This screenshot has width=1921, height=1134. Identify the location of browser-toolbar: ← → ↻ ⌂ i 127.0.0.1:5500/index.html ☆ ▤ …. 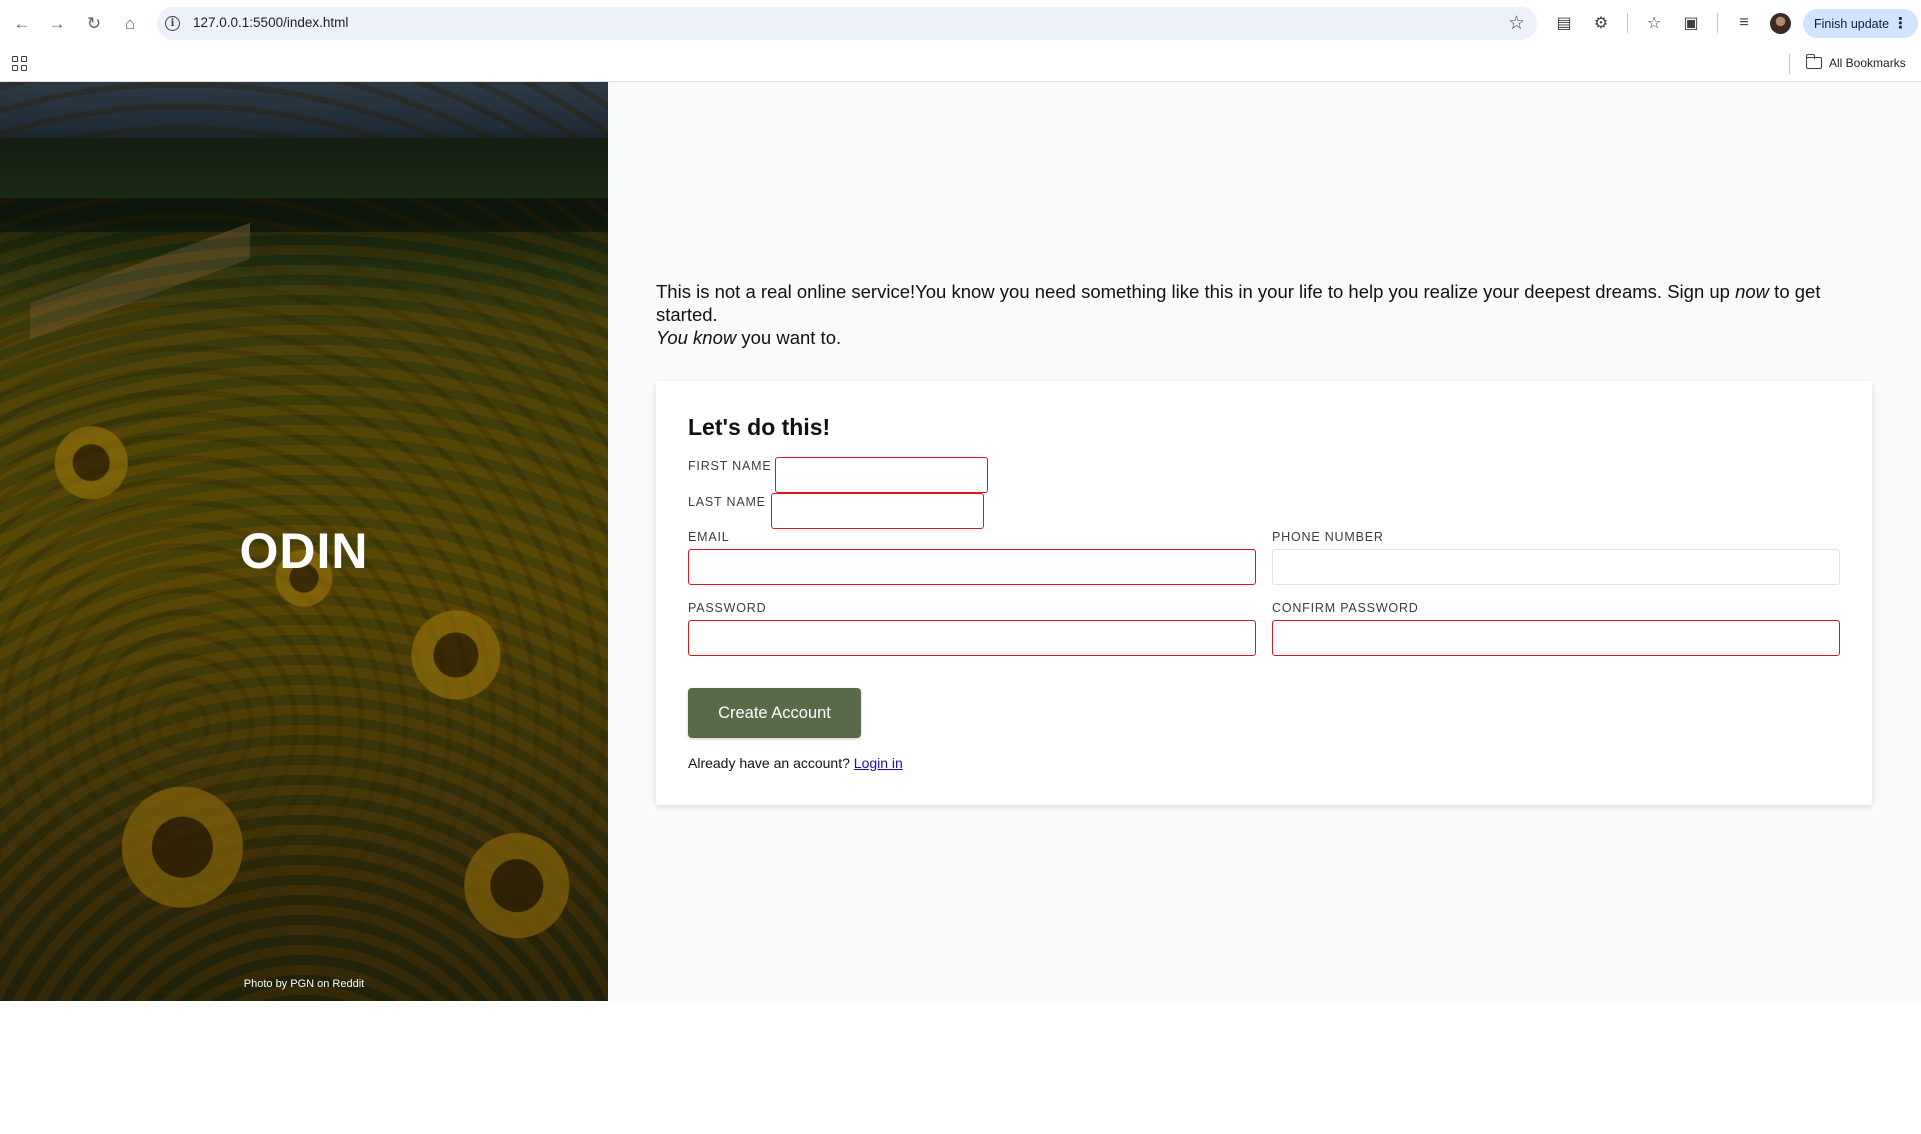
(960, 23).